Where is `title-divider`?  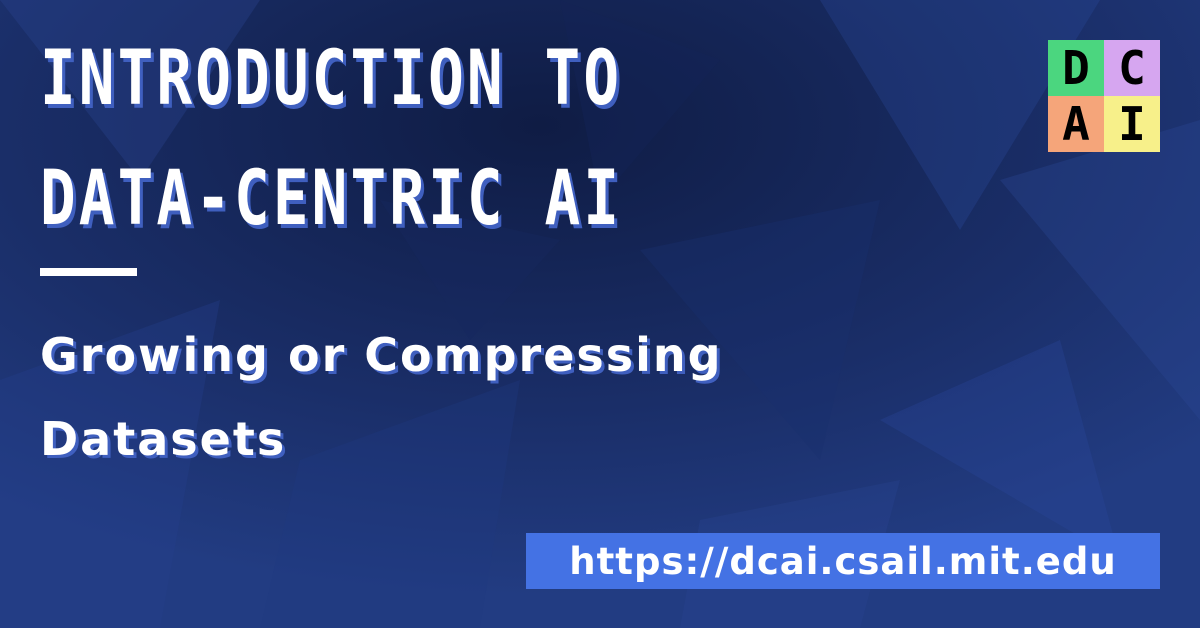
title-divider is located at coordinates (88, 272).